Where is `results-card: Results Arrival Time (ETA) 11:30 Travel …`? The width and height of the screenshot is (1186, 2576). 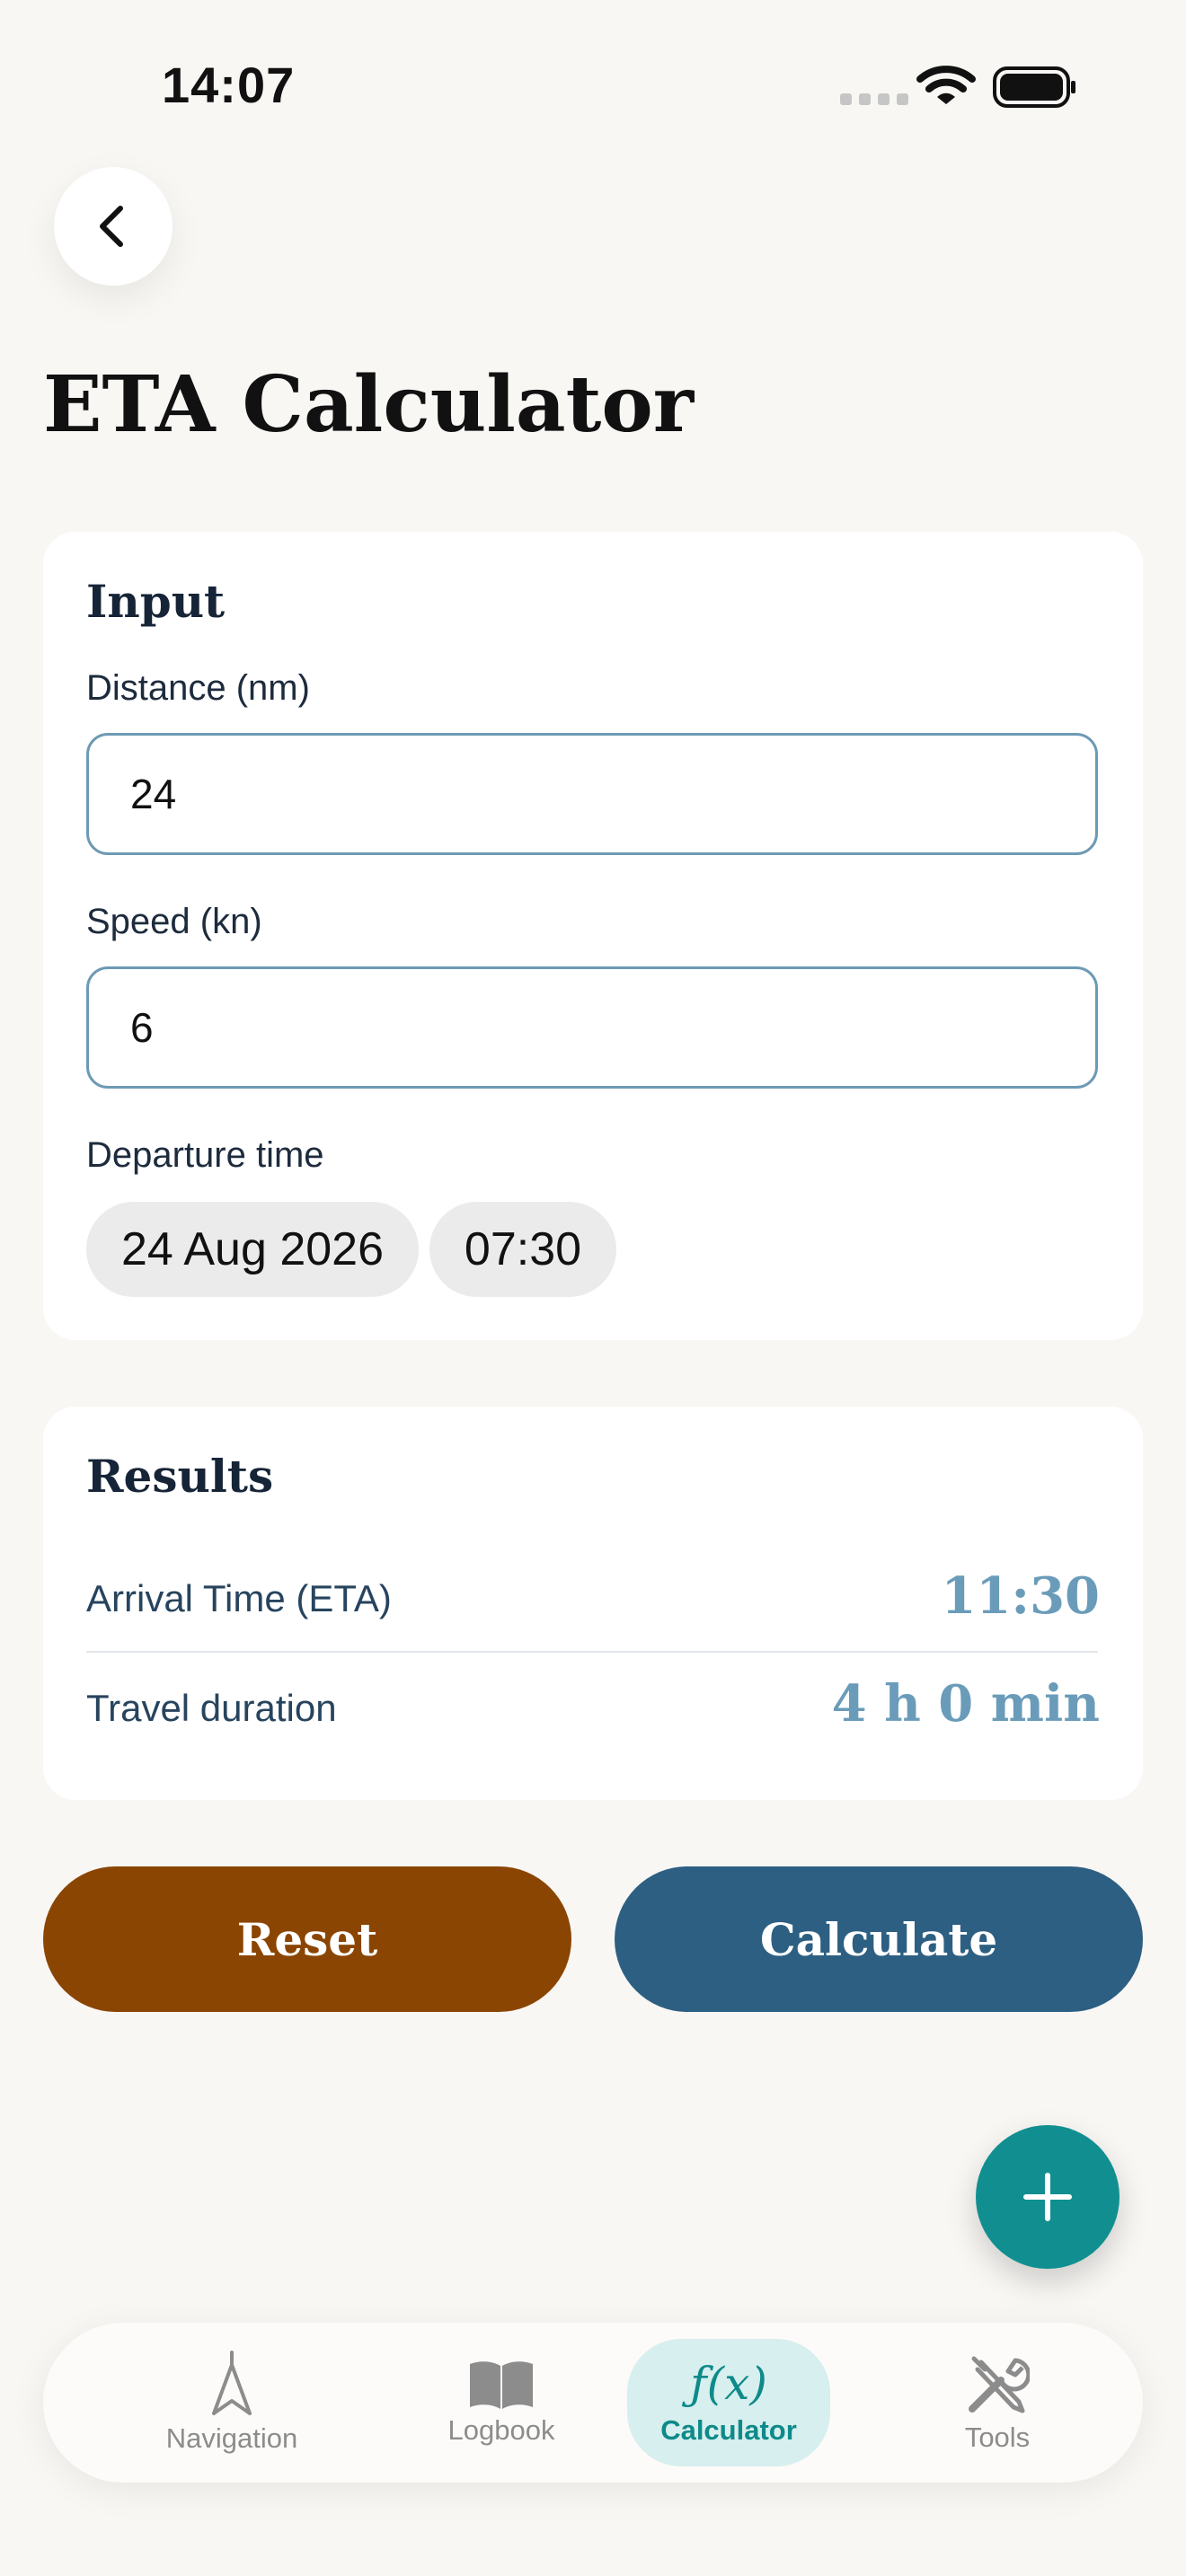
results-card: Results Arrival Time (ETA) 11:30 Travel … is located at coordinates (593, 1603).